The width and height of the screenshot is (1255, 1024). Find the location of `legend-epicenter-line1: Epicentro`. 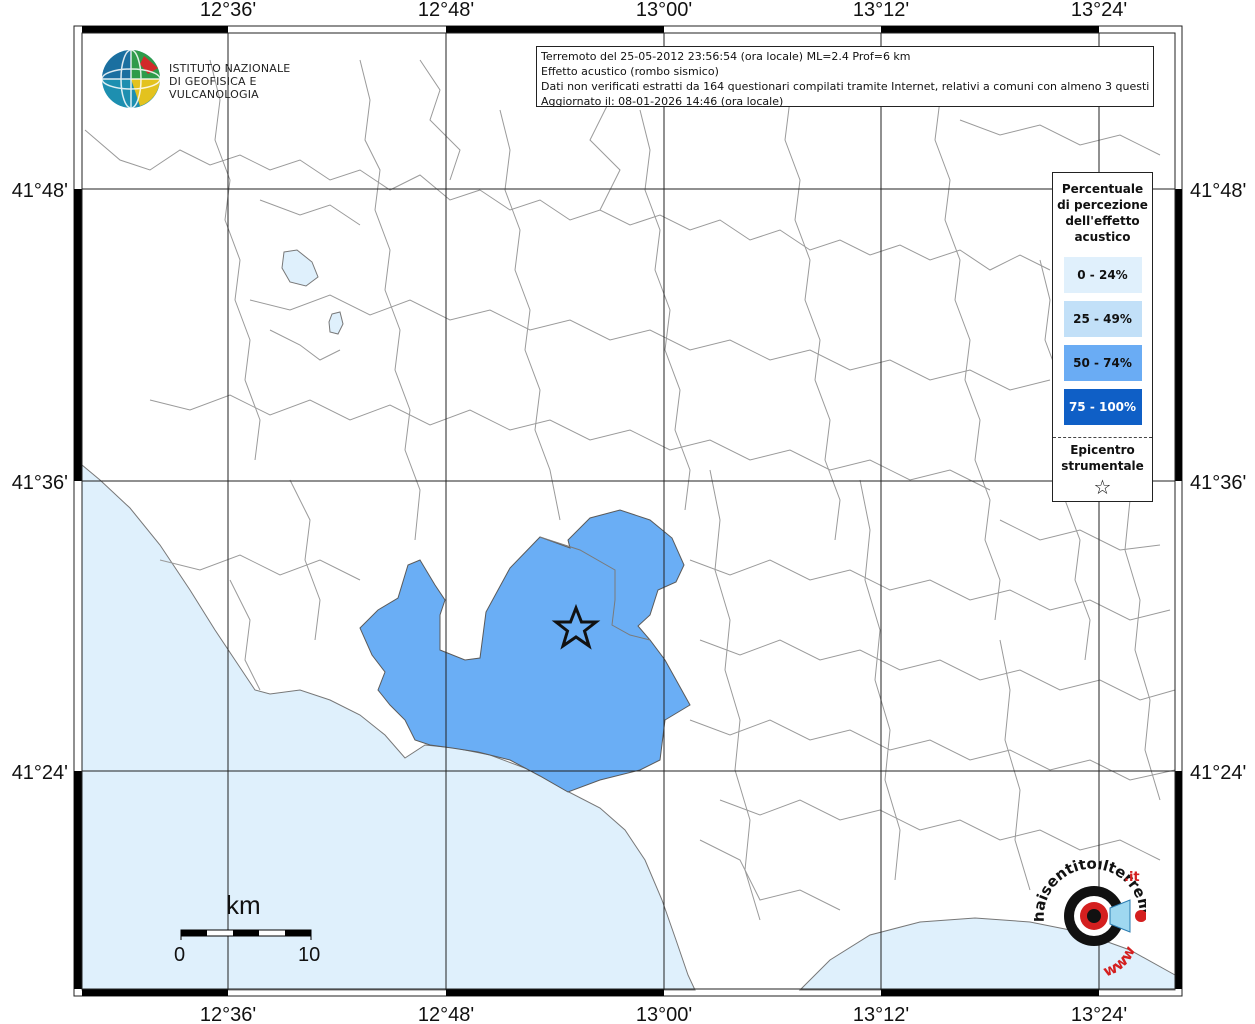

legend-epicenter-line1: Epicentro is located at coordinates (1102, 450).